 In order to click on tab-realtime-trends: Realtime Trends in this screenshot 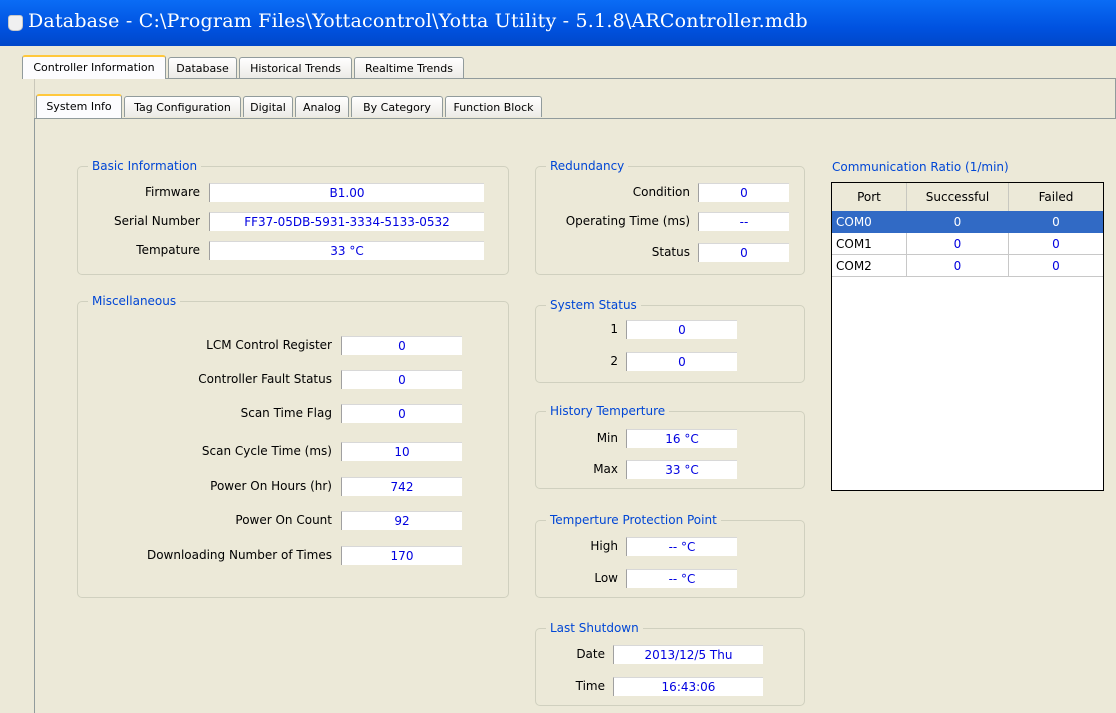, I will do `click(409, 67)`.